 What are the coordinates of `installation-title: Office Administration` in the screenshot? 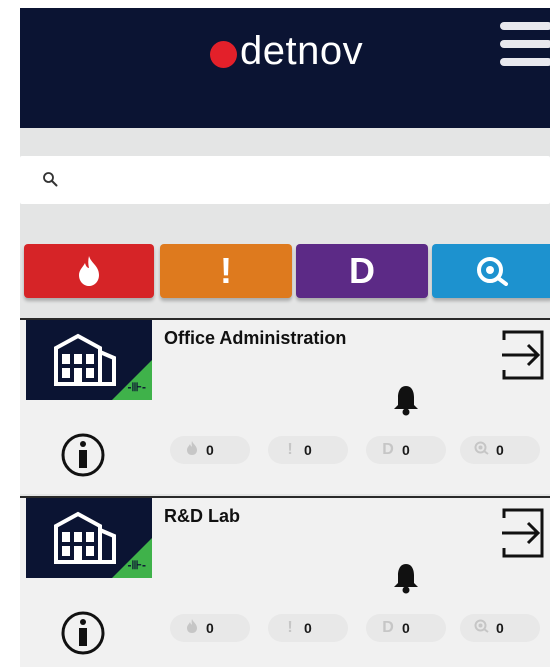 It's located at (255, 338).